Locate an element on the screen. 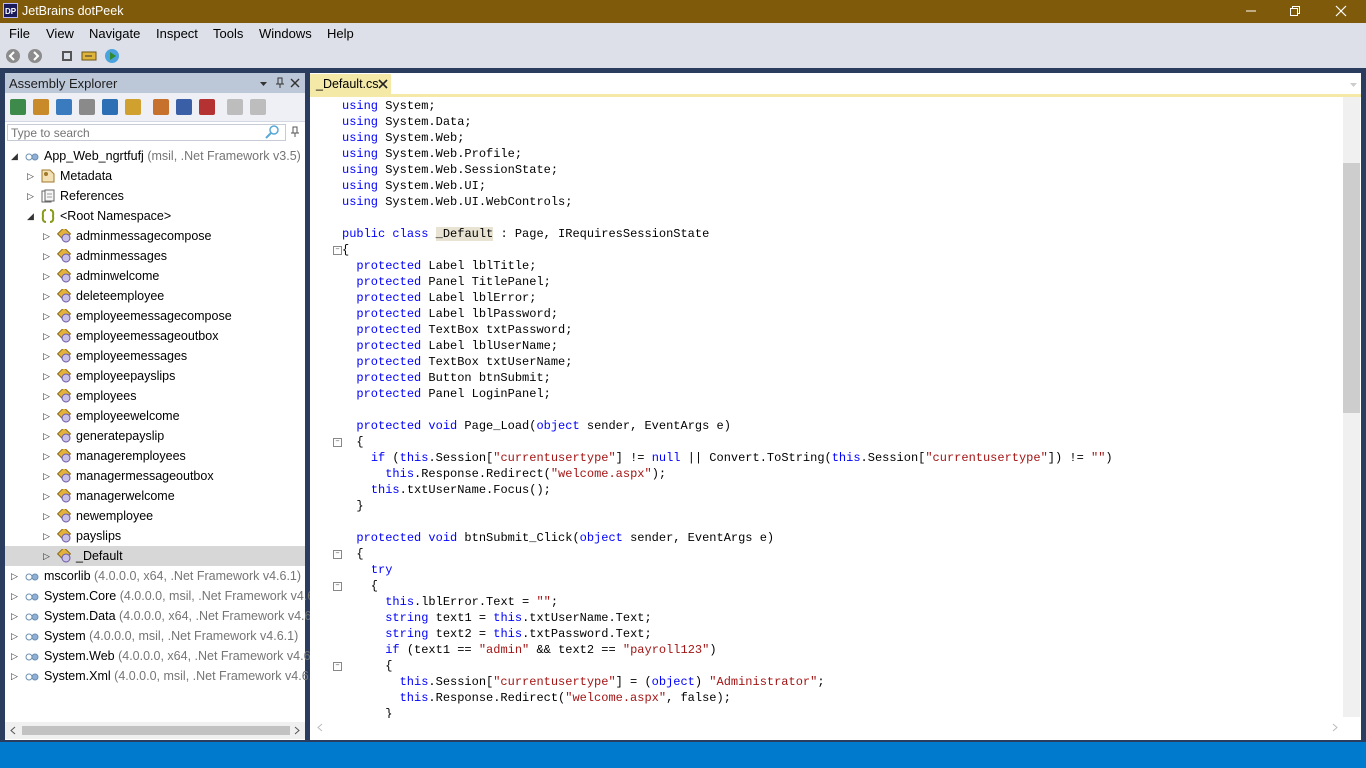  tag-icon is located at coordinates (89, 56).